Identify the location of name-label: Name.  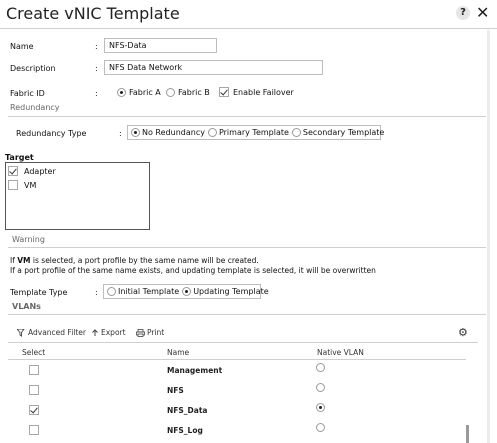
(22, 46).